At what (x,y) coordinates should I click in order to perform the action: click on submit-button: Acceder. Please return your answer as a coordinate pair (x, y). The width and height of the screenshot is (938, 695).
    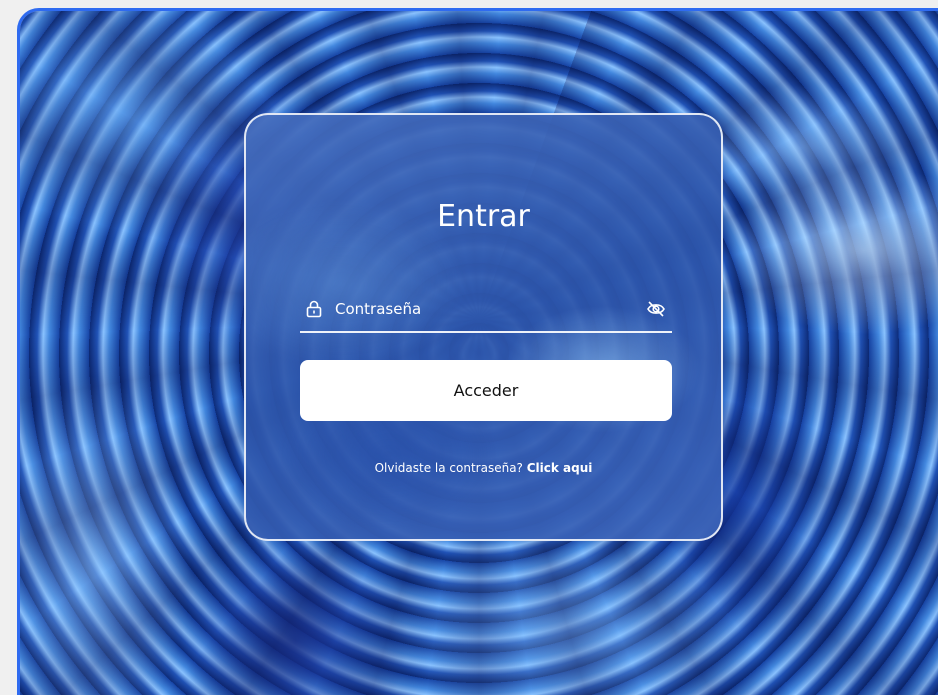
    Looking at the image, I should click on (486, 390).